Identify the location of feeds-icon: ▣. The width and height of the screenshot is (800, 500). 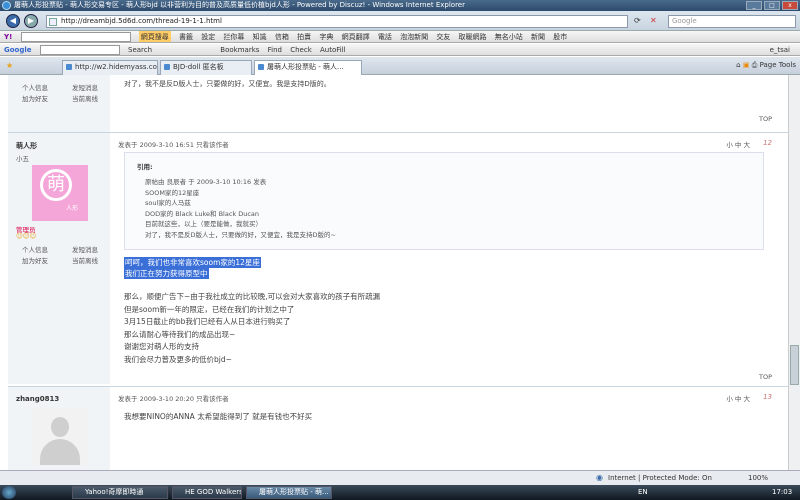
(746, 65).